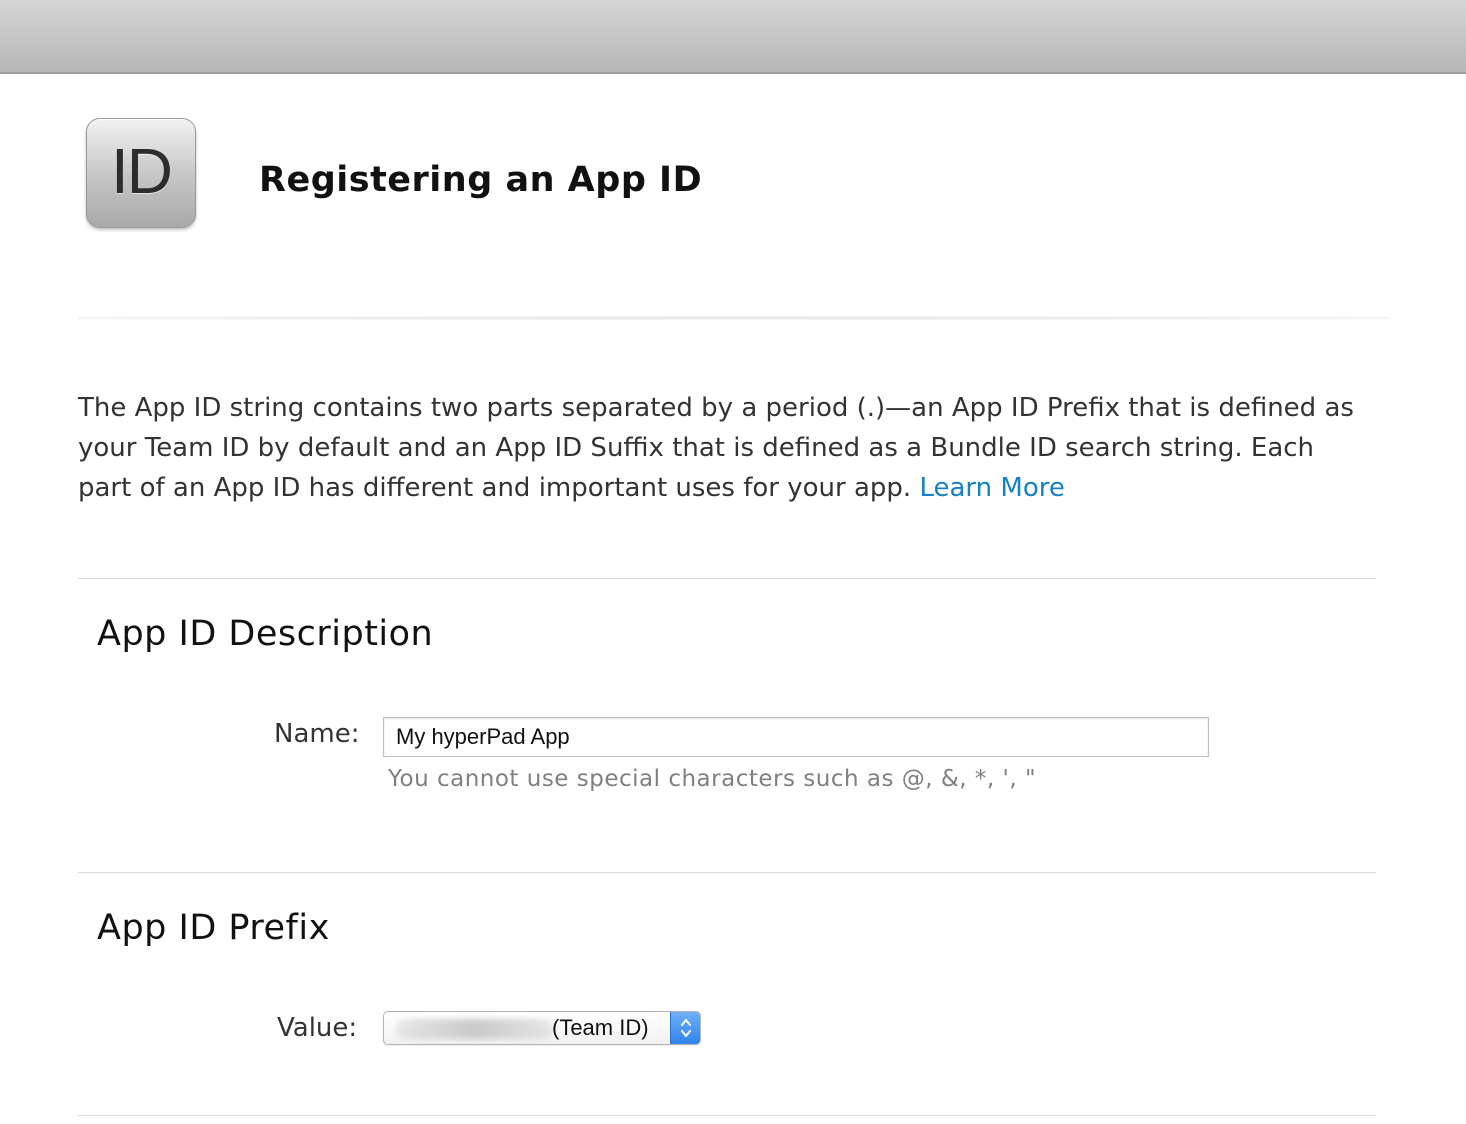 This screenshot has width=1466, height=1124. Describe the element at coordinates (481, 180) in the screenshot. I see `page-title: Registering an App ID` at that location.